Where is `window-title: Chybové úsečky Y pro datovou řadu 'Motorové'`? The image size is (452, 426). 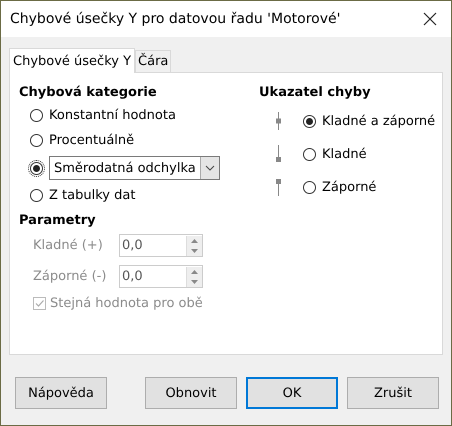 window-title: Chybové úsečky Y pro datovou řadu 'Motorové' is located at coordinates (175, 19).